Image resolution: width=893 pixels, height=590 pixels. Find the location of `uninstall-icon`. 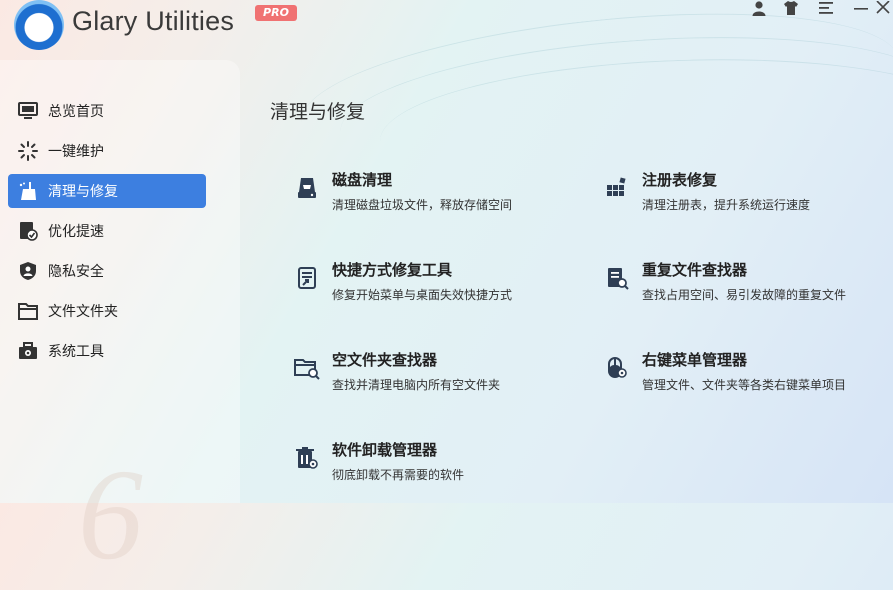

uninstall-icon is located at coordinates (307, 458).